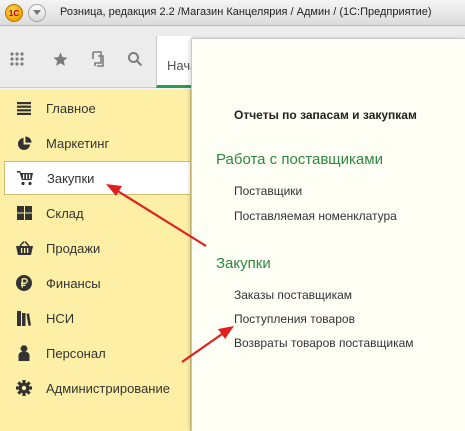 The height and width of the screenshot is (431, 465). What do you see at coordinates (299, 159) in the screenshot?
I see `section-title-suppliers: Работа с поставщиками` at bounding box center [299, 159].